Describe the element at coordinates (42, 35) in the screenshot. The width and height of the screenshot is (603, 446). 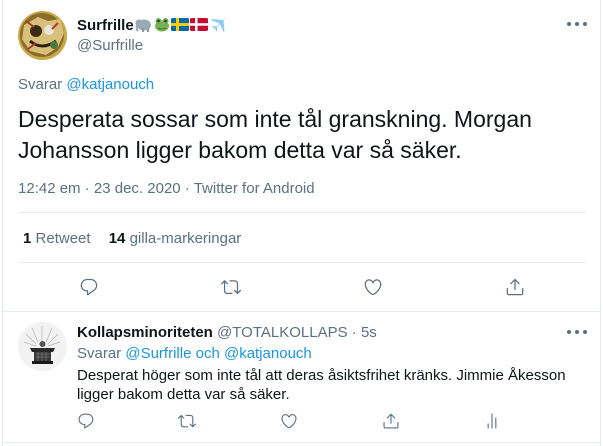
I see `author-avatar` at that location.